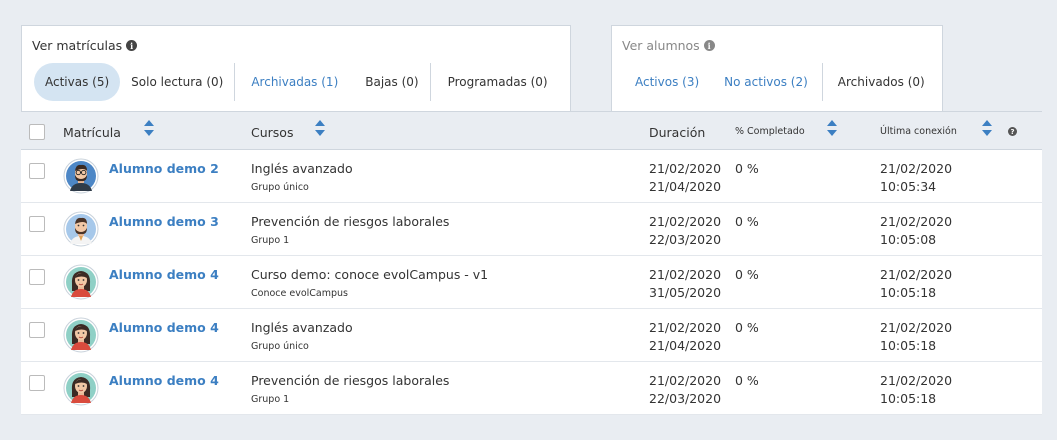 The width and height of the screenshot is (1057, 440). Describe the element at coordinates (677, 132) in the screenshot. I see `header-duracion: Duración` at that location.